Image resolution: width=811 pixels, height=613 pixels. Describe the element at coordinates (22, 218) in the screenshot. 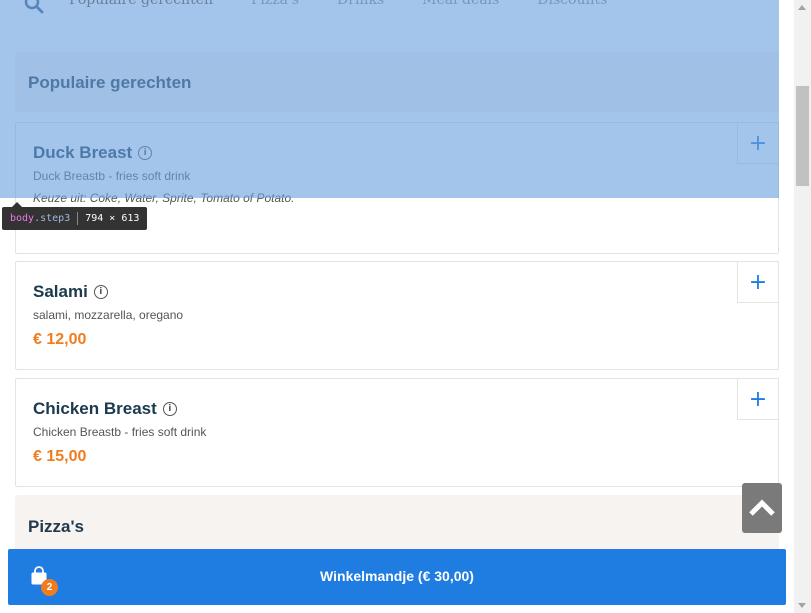

I see `tooltip-tag: body` at that location.